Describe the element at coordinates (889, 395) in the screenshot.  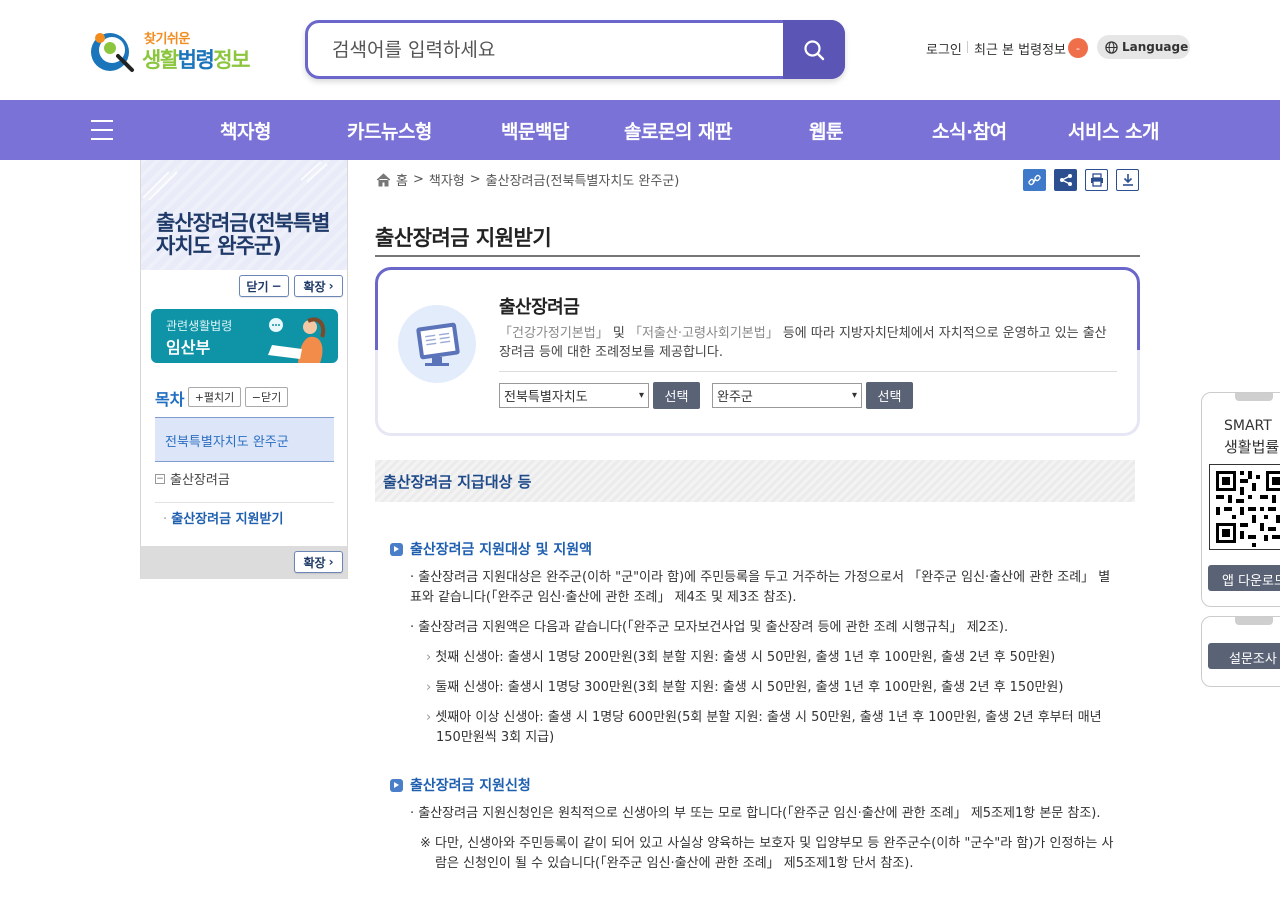
I see `county-select-button: 선택` at that location.